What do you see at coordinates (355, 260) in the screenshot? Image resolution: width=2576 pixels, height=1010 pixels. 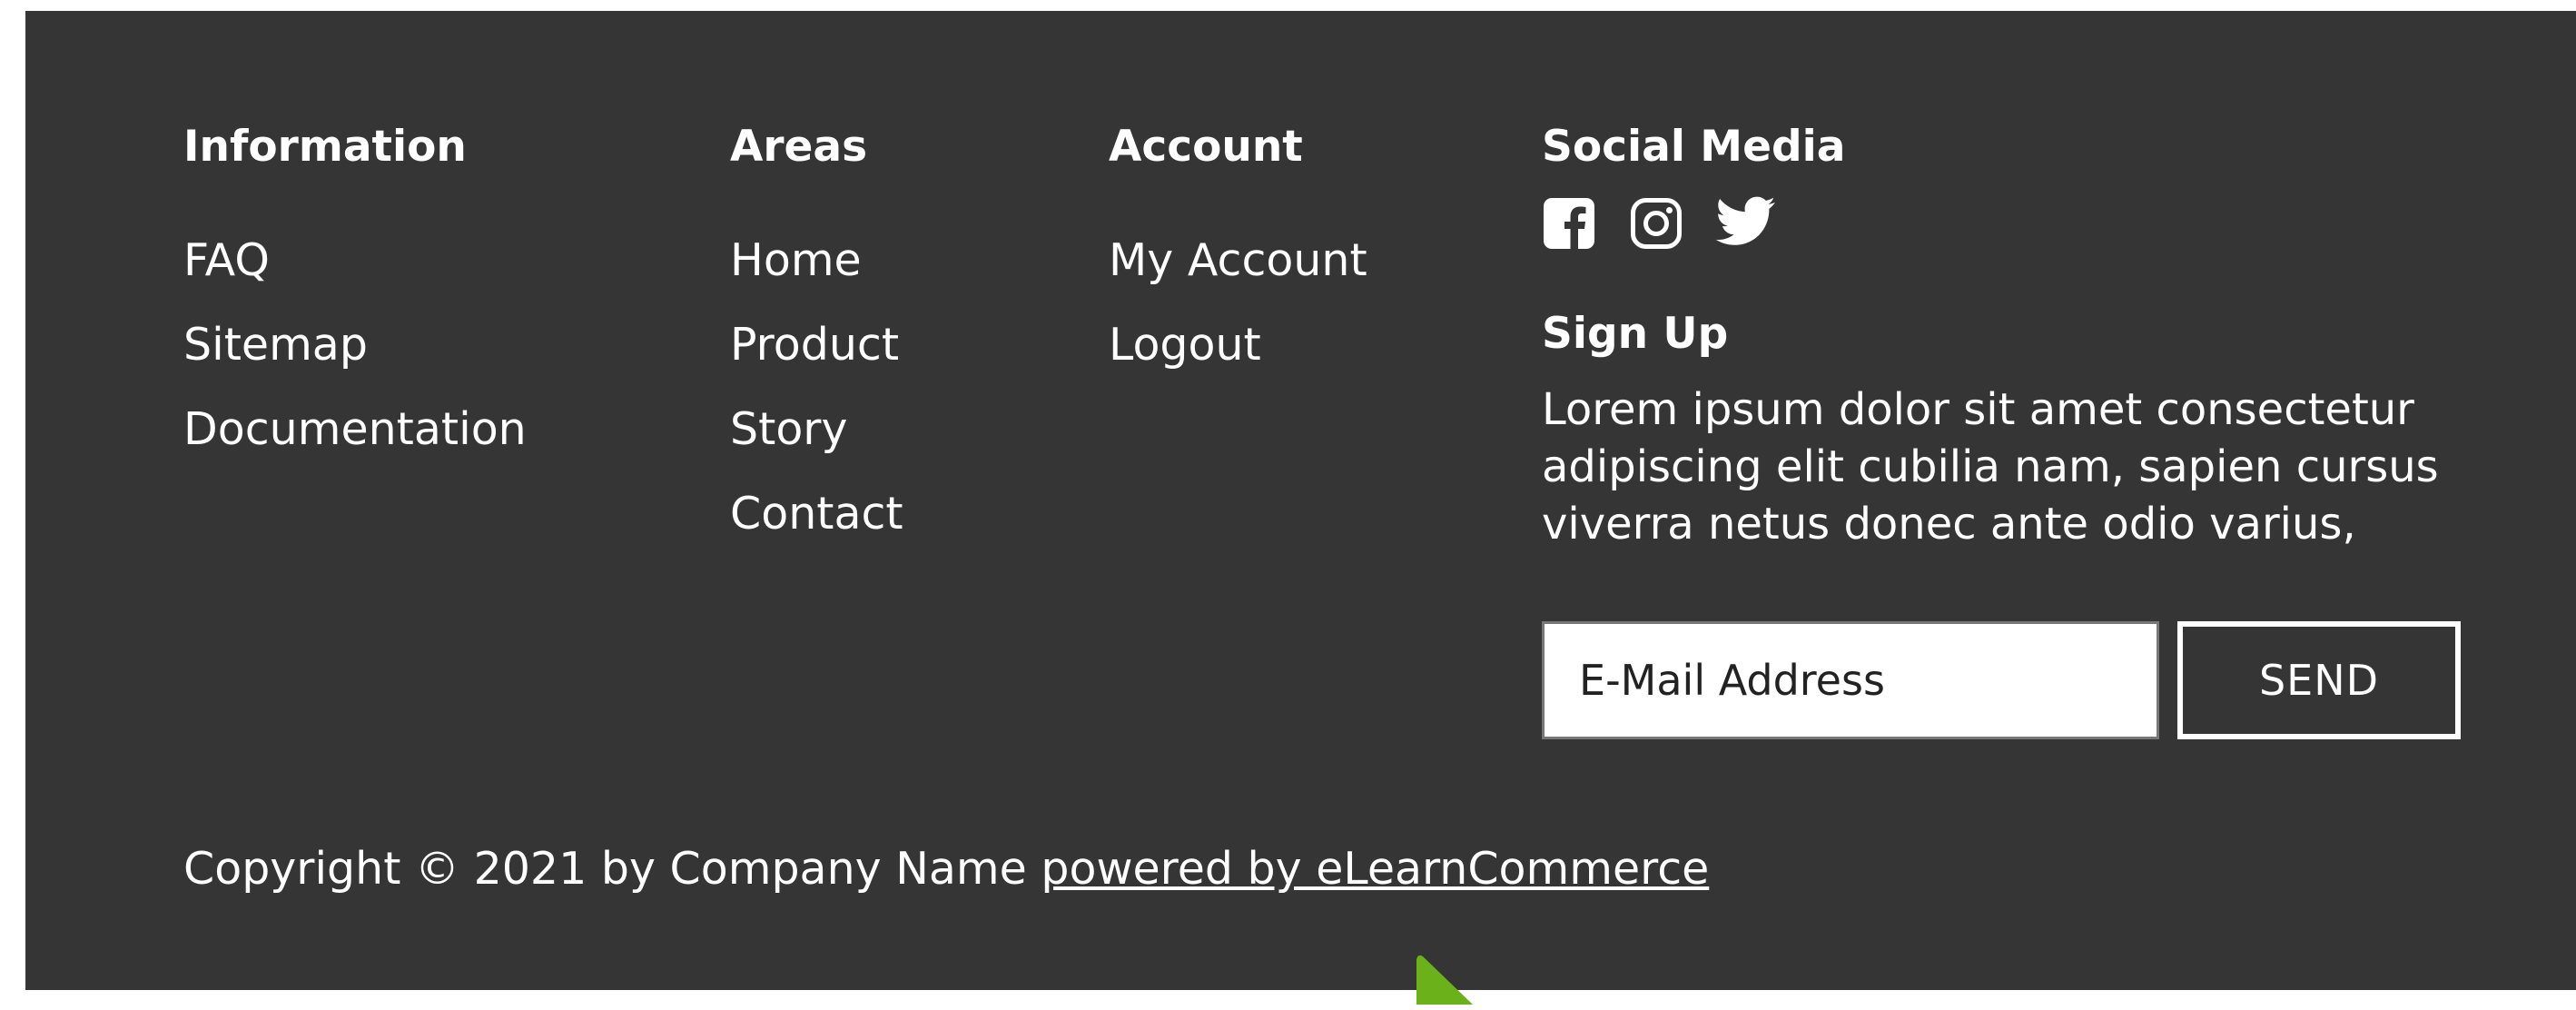 I see `footer-link-faq: FAQ` at bounding box center [355, 260].